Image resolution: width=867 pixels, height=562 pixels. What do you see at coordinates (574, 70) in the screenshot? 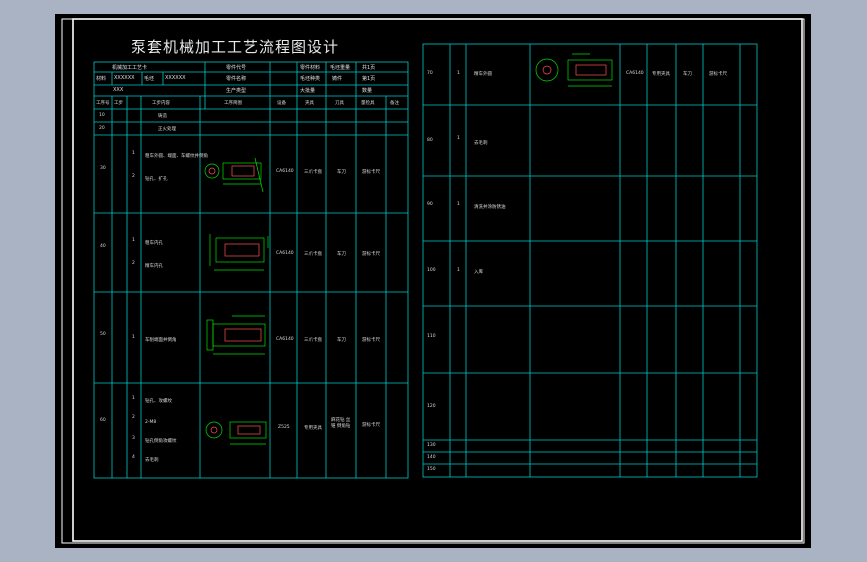
I see `sketch-op70` at bounding box center [574, 70].